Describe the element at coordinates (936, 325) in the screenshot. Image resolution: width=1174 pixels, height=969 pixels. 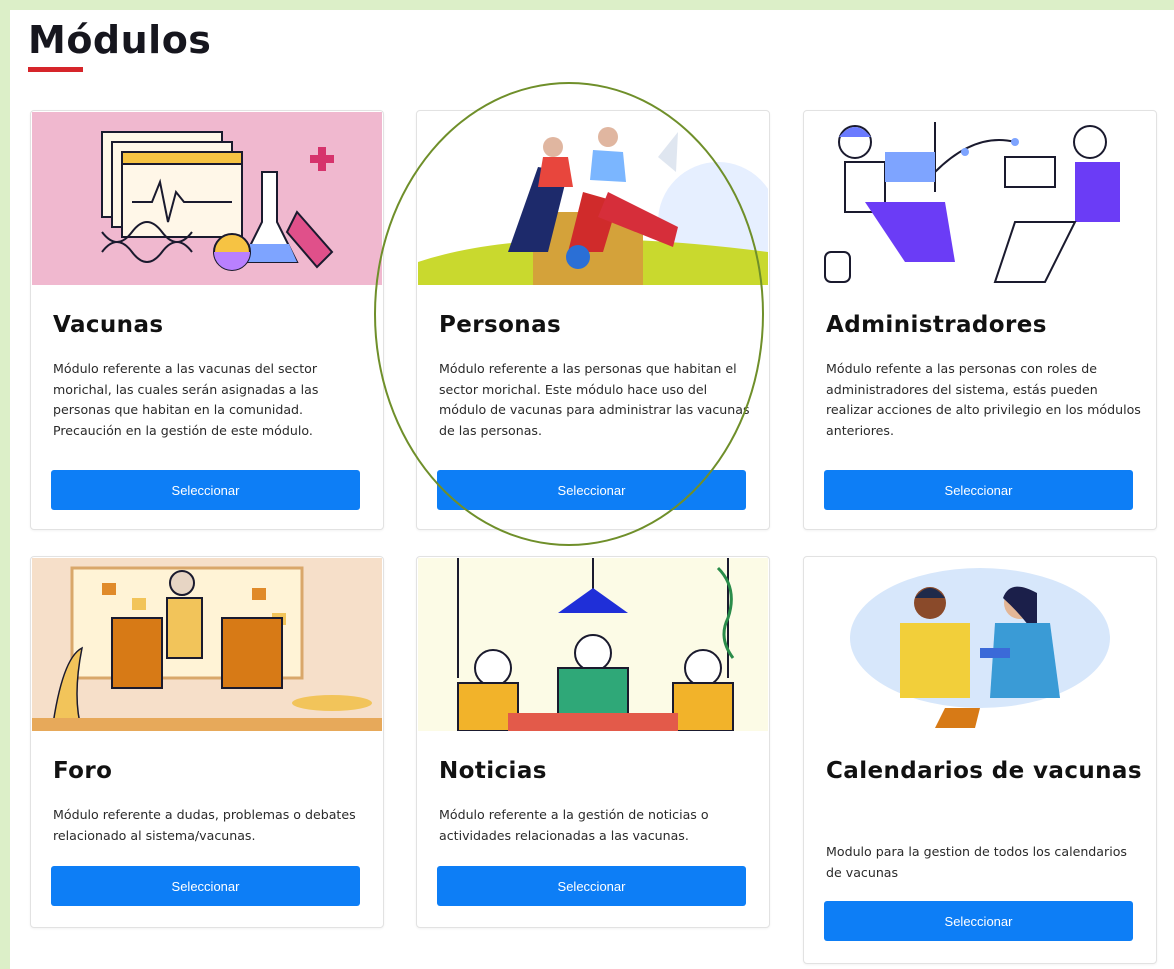
I see `card-title: Administradores` at that location.